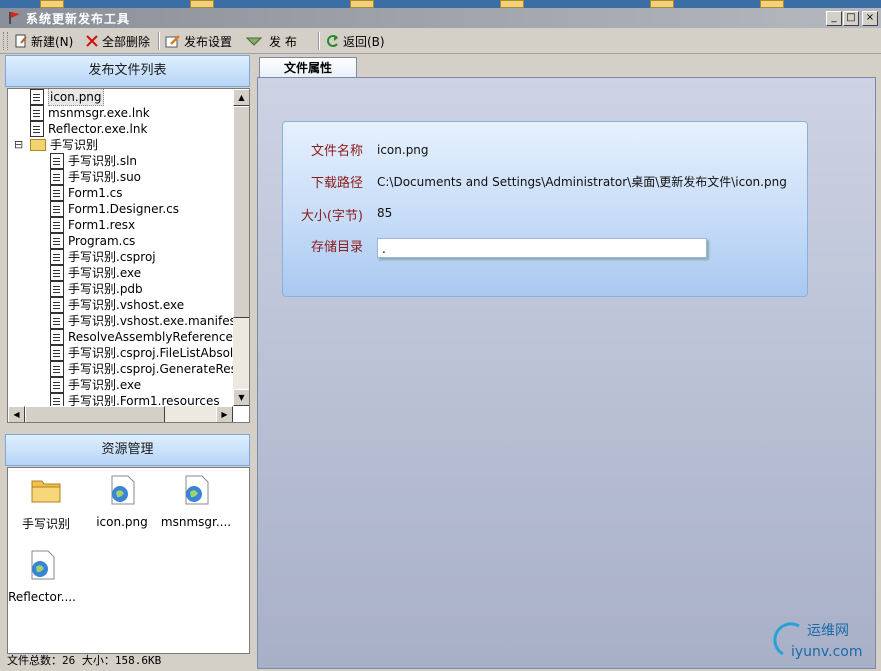  I want to click on tree-item-label: 手写识别.pdb, so click(105, 289).